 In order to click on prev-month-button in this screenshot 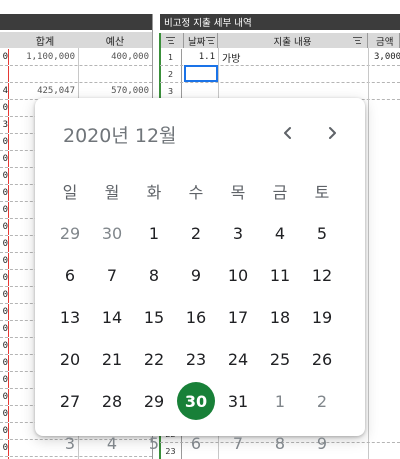, I will do `click(288, 133)`.